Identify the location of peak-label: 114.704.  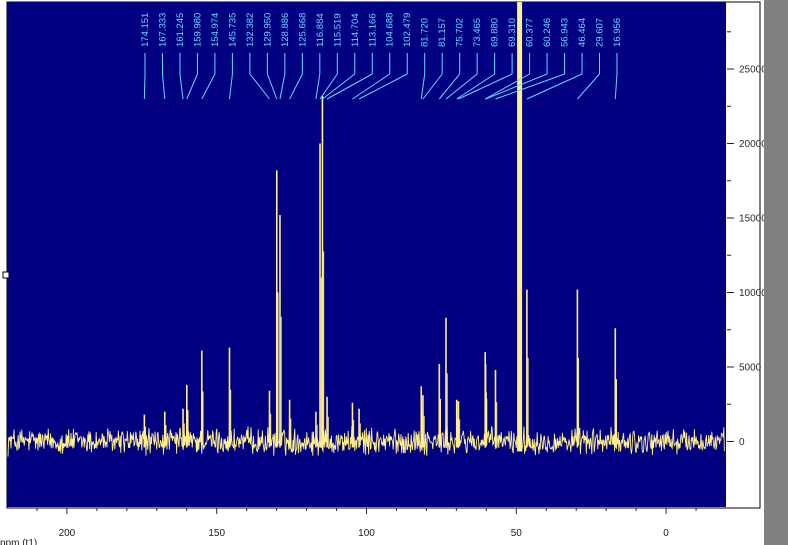
(355, 30).